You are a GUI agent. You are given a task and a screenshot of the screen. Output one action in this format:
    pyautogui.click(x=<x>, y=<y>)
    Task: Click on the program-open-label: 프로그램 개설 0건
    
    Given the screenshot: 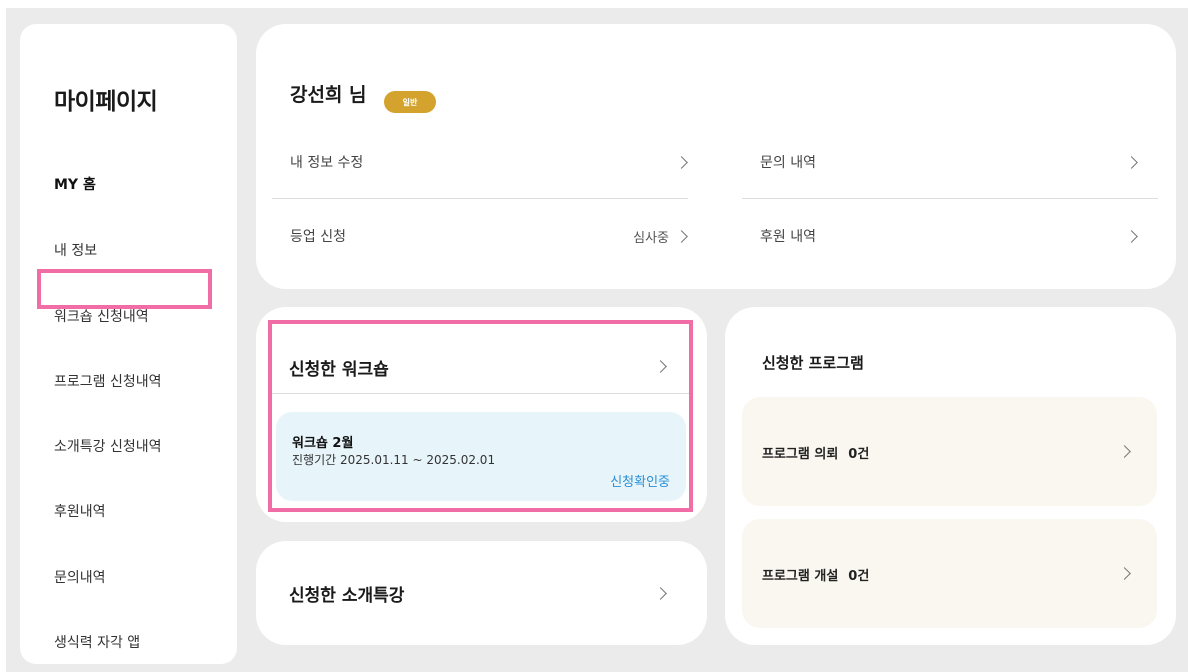 What is the action you would take?
    pyautogui.click(x=815, y=574)
    